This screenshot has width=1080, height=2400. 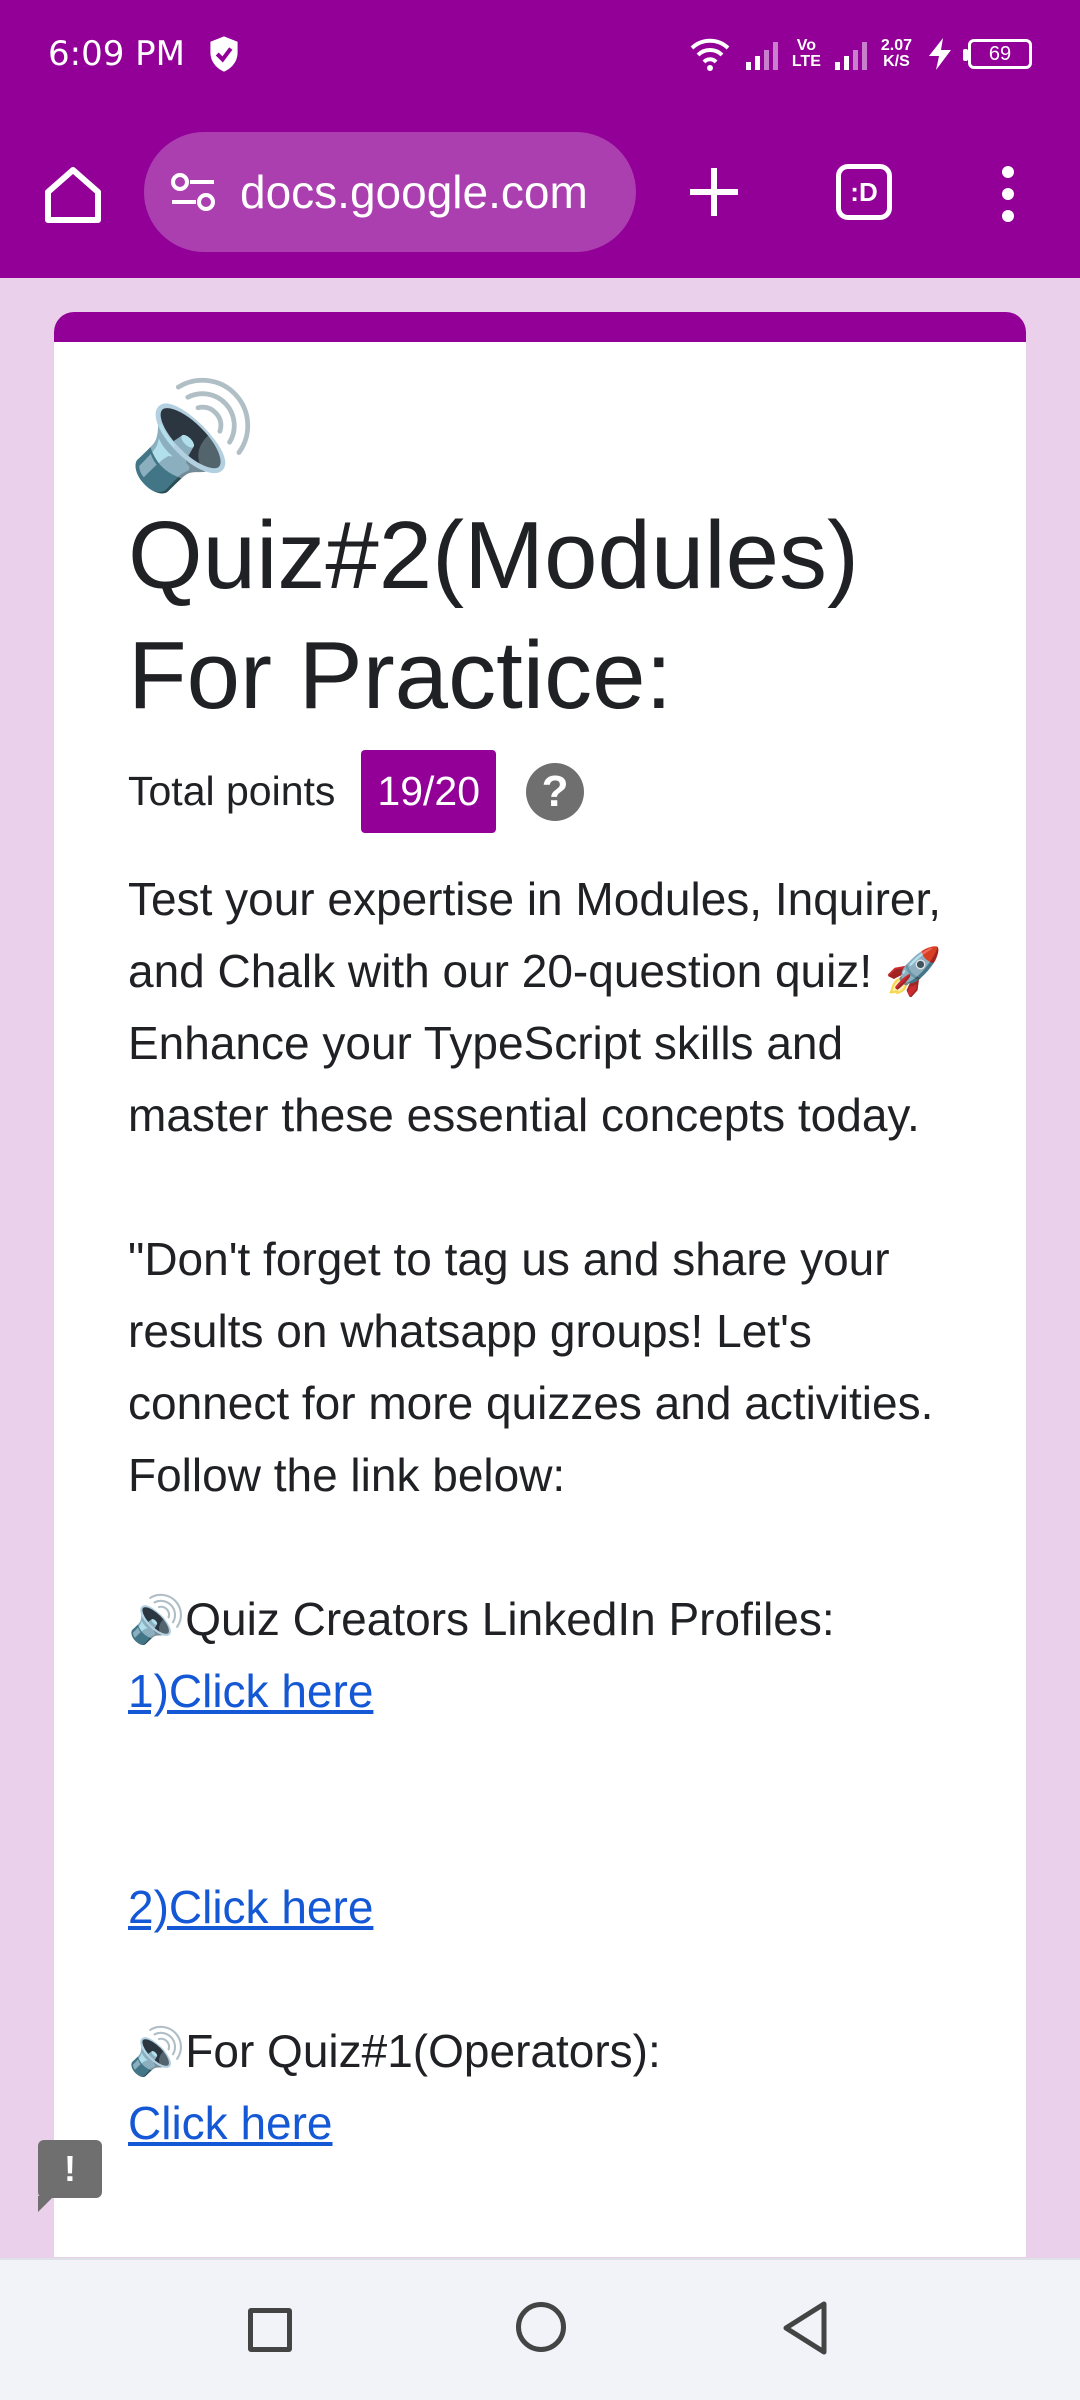 I want to click on system-nav-bar, so click(x=540, y=2329).